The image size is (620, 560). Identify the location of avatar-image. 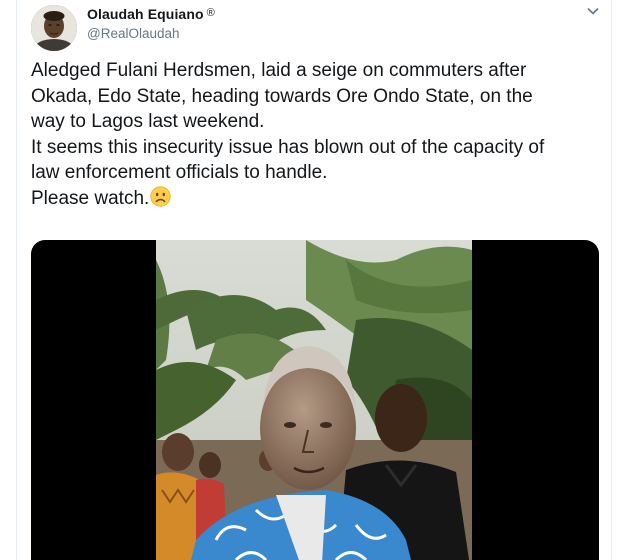
(54, 28).